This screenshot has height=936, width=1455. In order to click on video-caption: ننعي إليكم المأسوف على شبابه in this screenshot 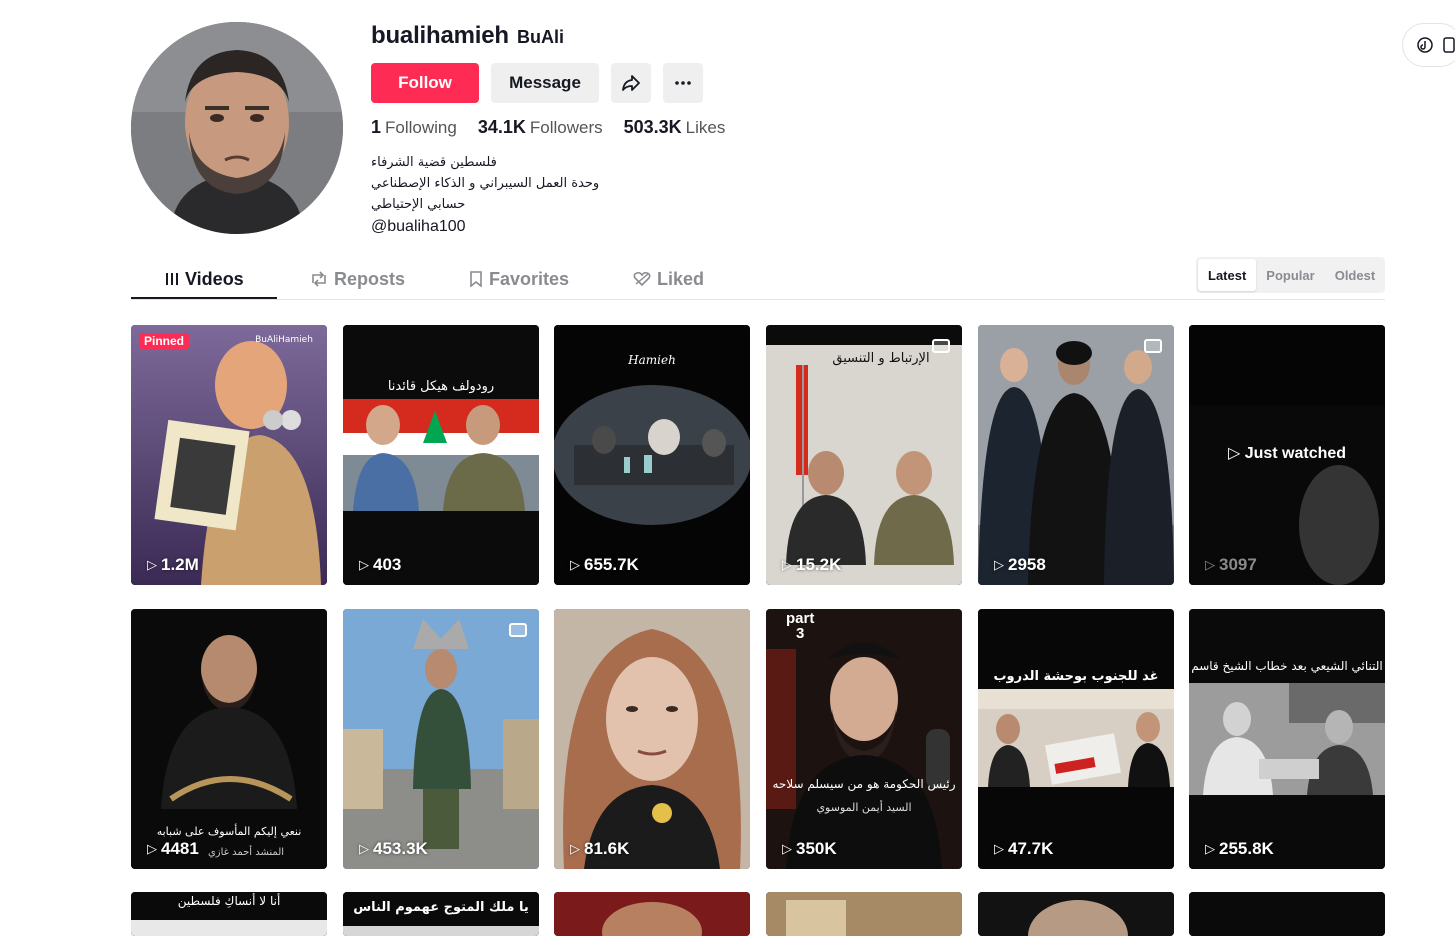, I will do `click(229, 831)`.